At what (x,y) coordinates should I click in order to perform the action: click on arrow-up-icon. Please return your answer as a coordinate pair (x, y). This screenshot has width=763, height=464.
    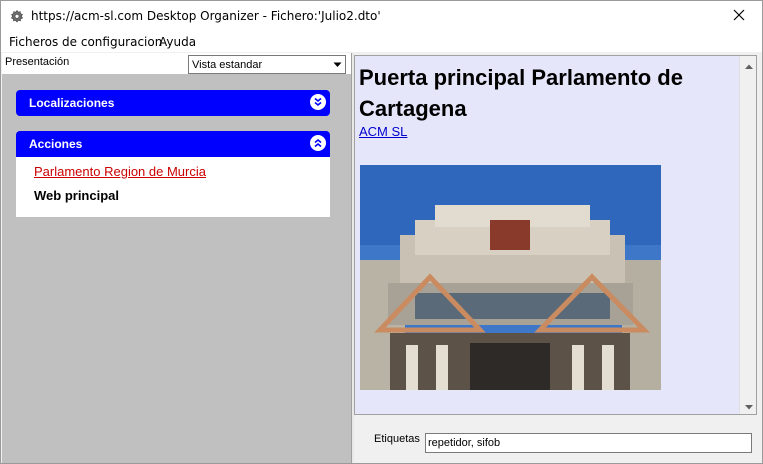
    Looking at the image, I should click on (748, 65).